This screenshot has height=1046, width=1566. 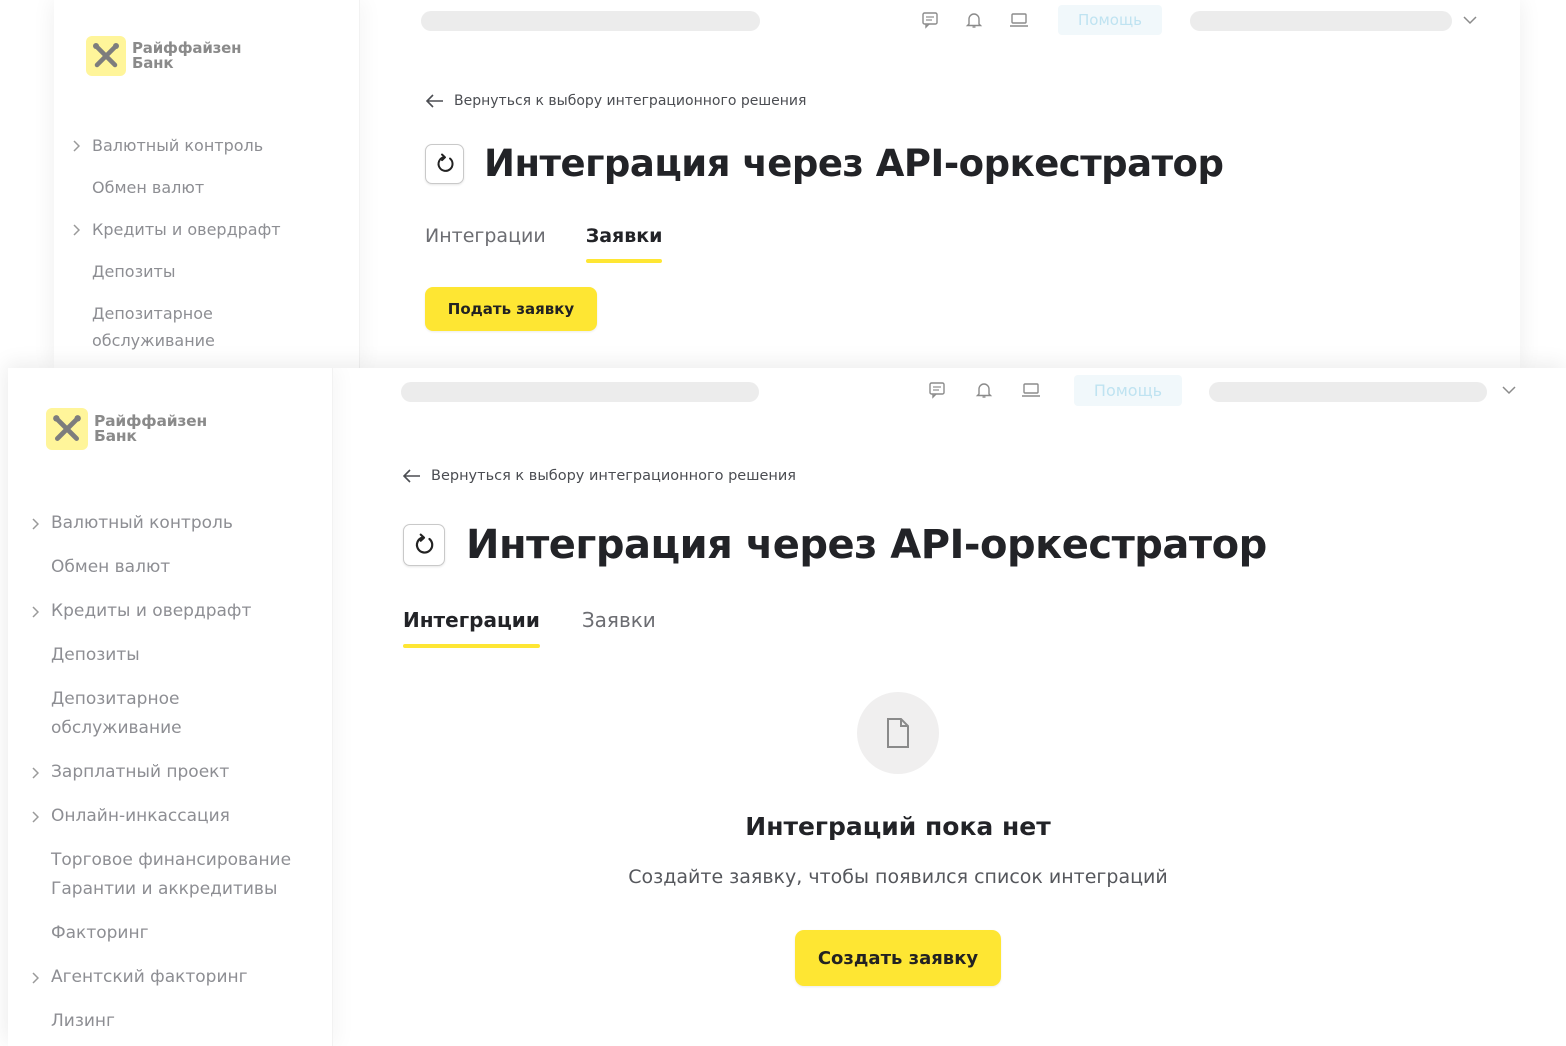 I want to click on sidebar-item-label: Торговое финансирование, so click(x=171, y=860).